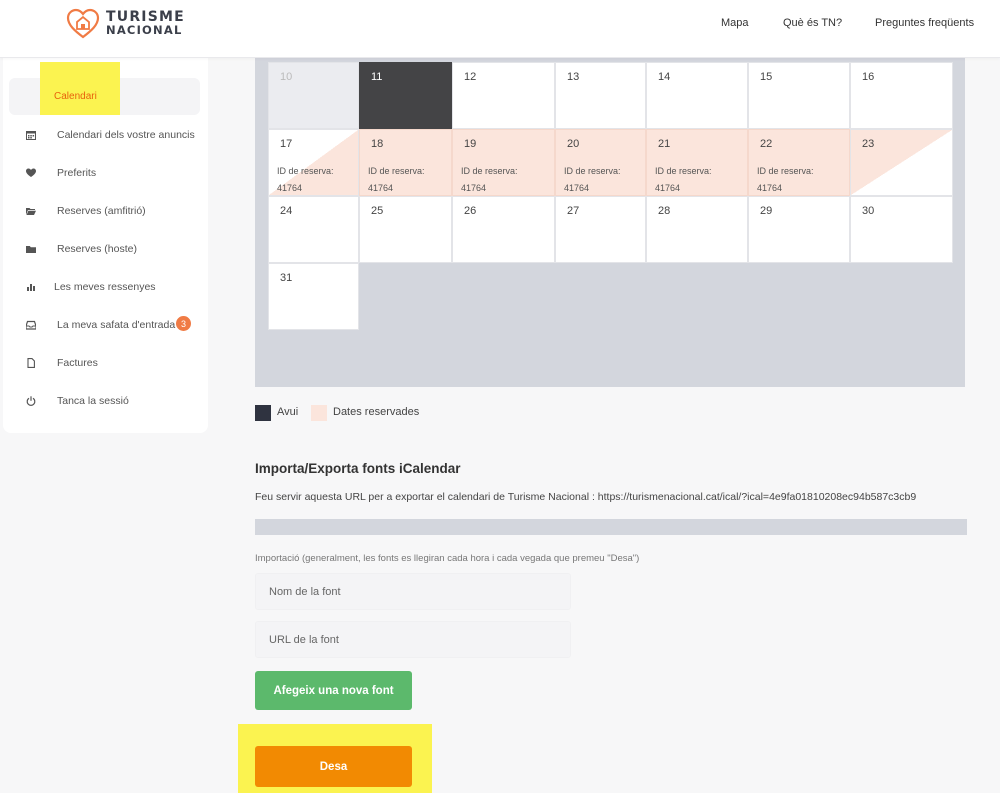  What do you see at coordinates (470, 144) in the screenshot?
I see `day-number: 19` at bounding box center [470, 144].